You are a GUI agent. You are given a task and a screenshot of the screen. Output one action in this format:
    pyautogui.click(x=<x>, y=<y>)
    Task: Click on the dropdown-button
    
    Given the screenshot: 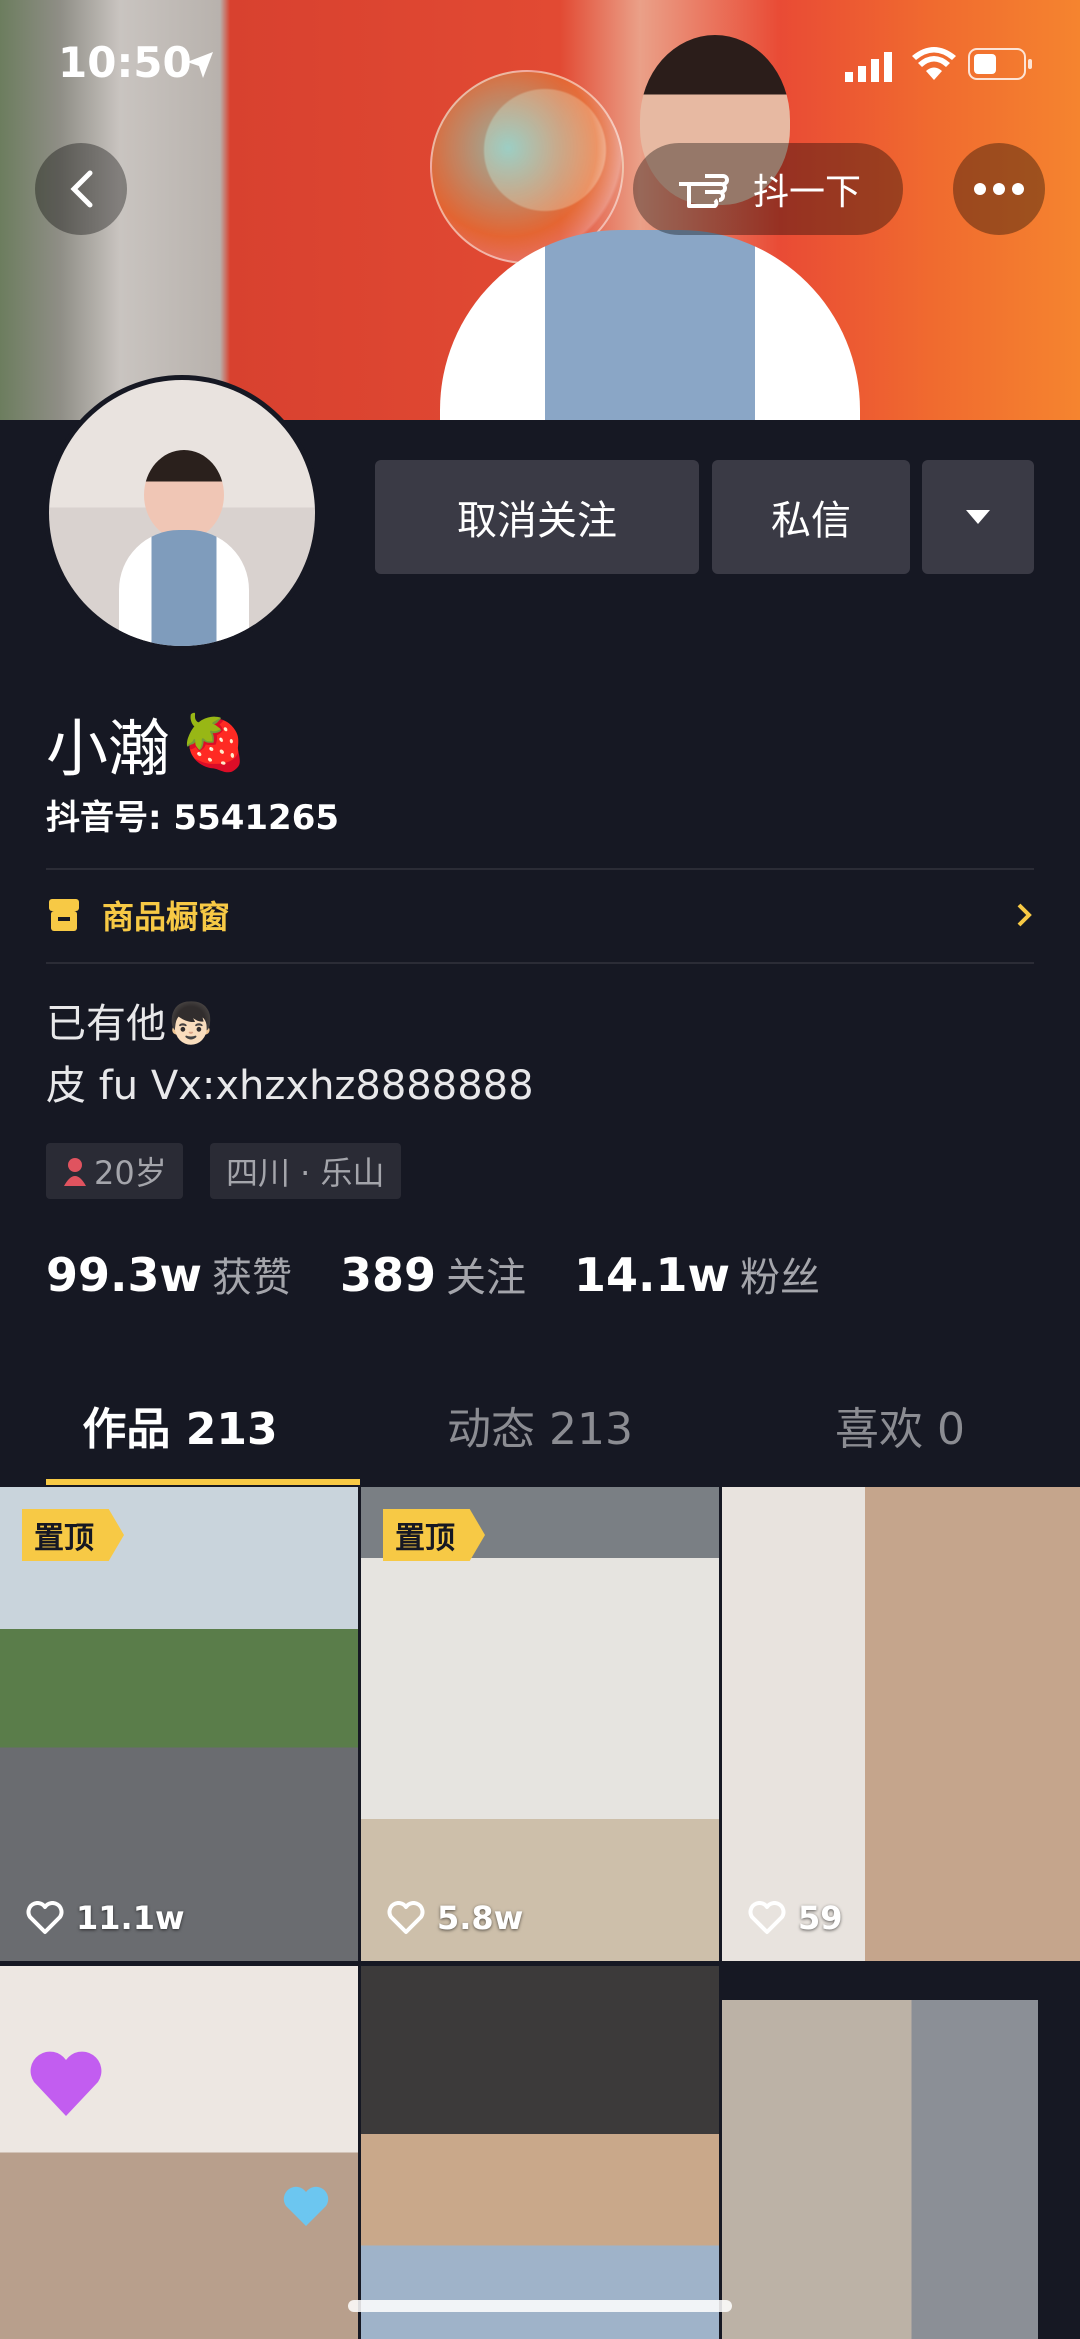 What is the action you would take?
    pyautogui.click(x=978, y=517)
    